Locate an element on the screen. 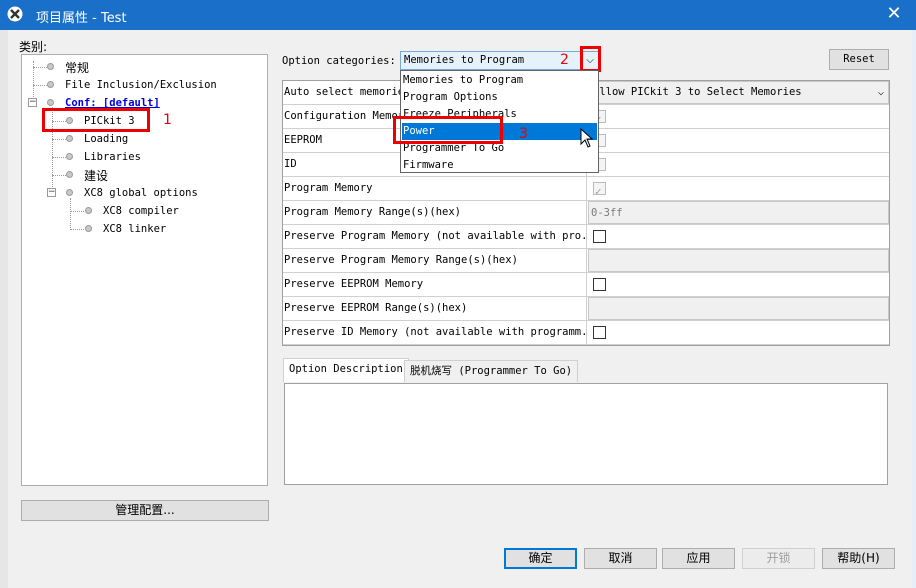  preserve-program-memory-checkbox is located at coordinates (599, 236).